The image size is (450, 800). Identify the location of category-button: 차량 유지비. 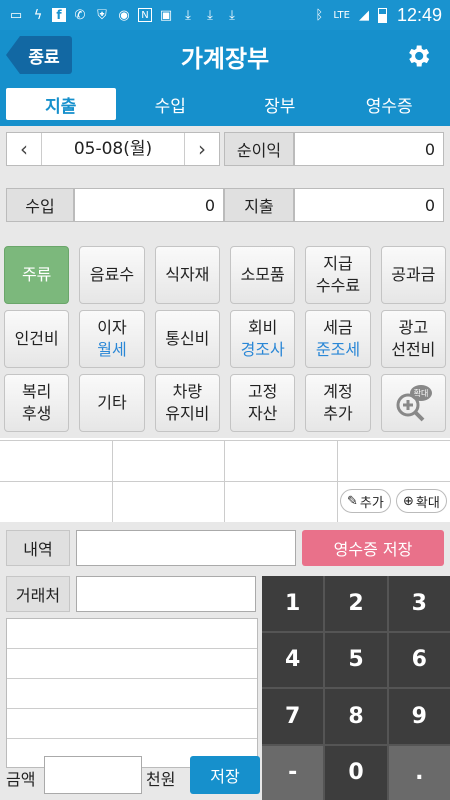
(187, 403).